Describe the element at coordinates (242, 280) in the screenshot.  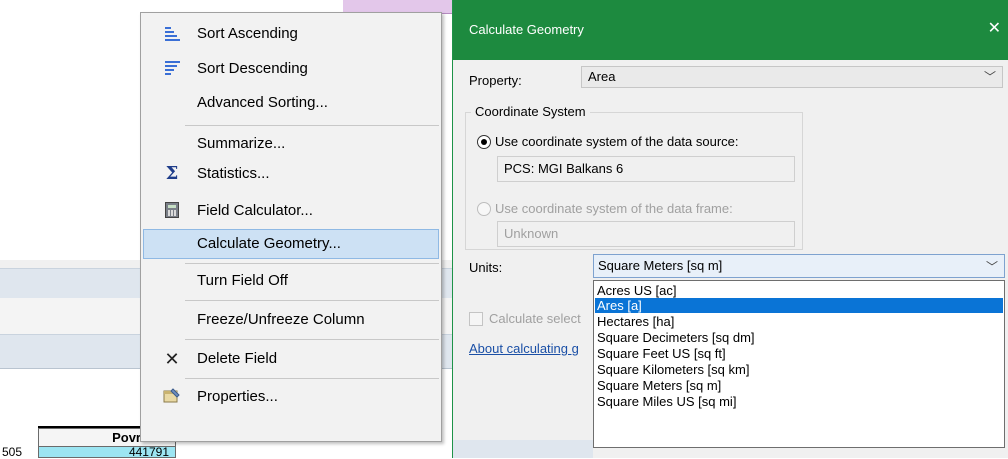
I see `menu-item-label: Turn Field Off` at that location.